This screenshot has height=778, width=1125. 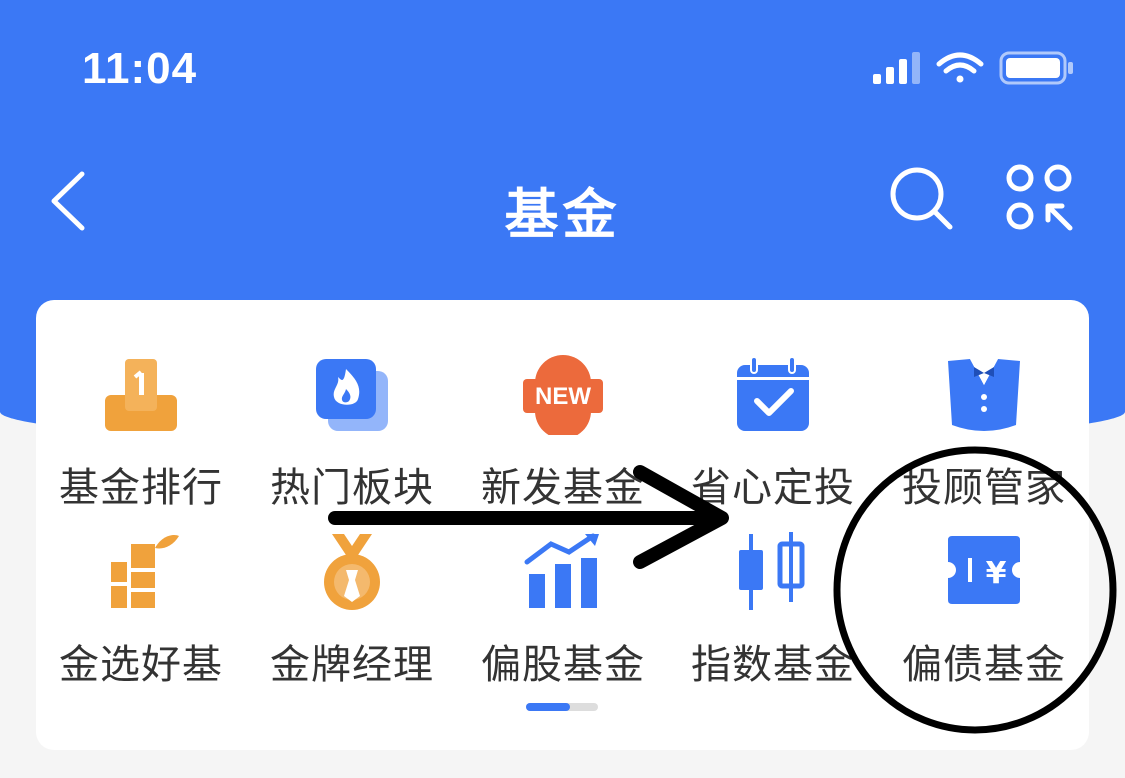 I want to click on menu-item-label: 偏债基金, so click(x=984, y=665).